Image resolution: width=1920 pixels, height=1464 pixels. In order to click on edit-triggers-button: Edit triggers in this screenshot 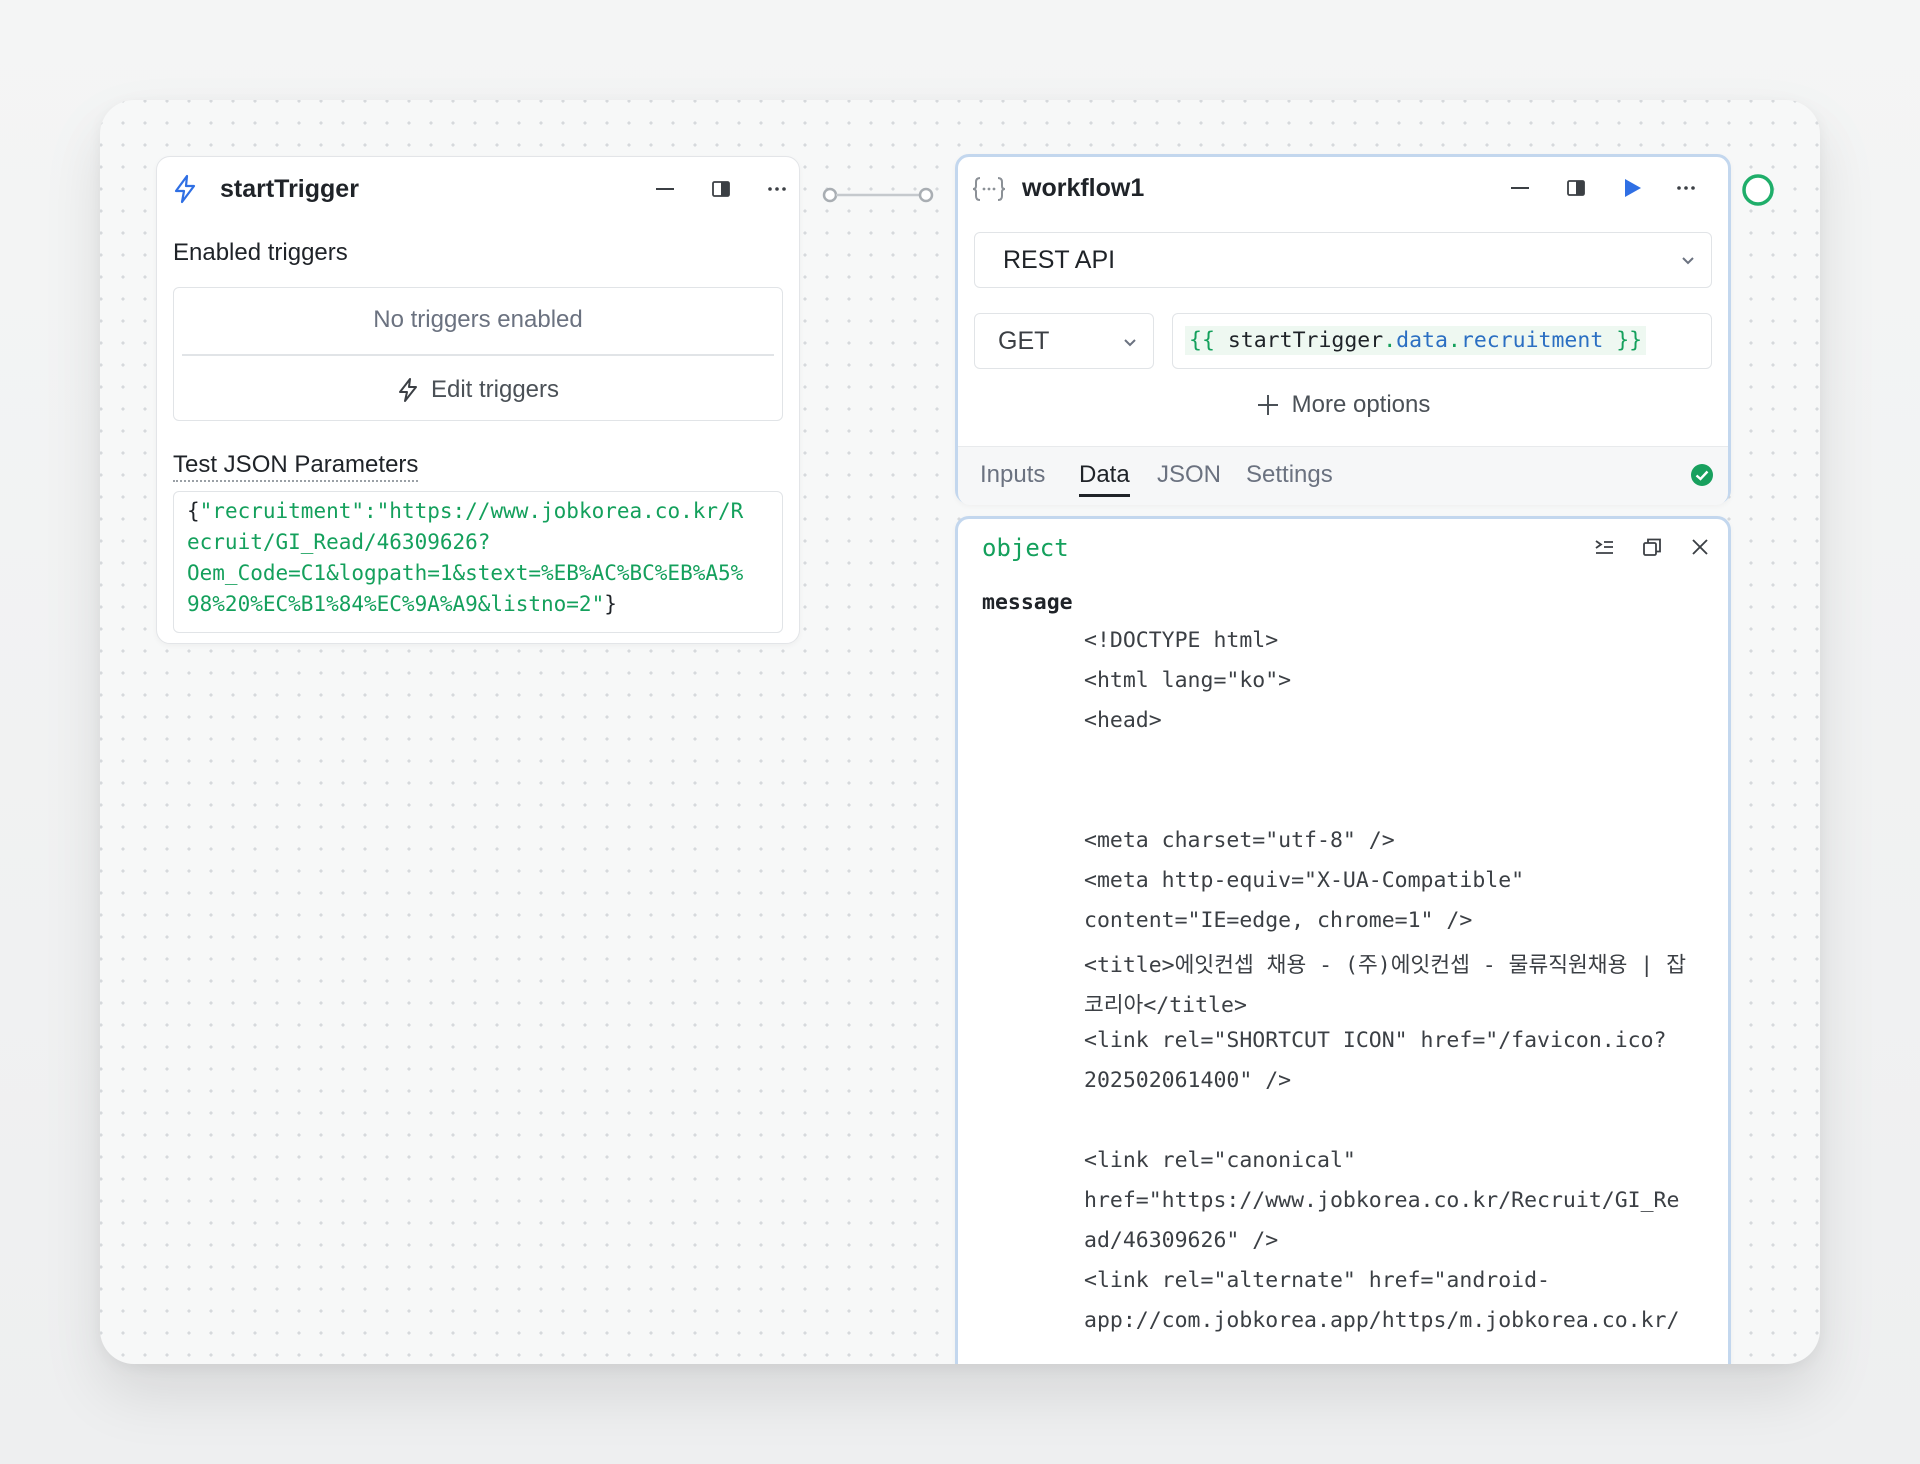, I will do `click(478, 390)`.